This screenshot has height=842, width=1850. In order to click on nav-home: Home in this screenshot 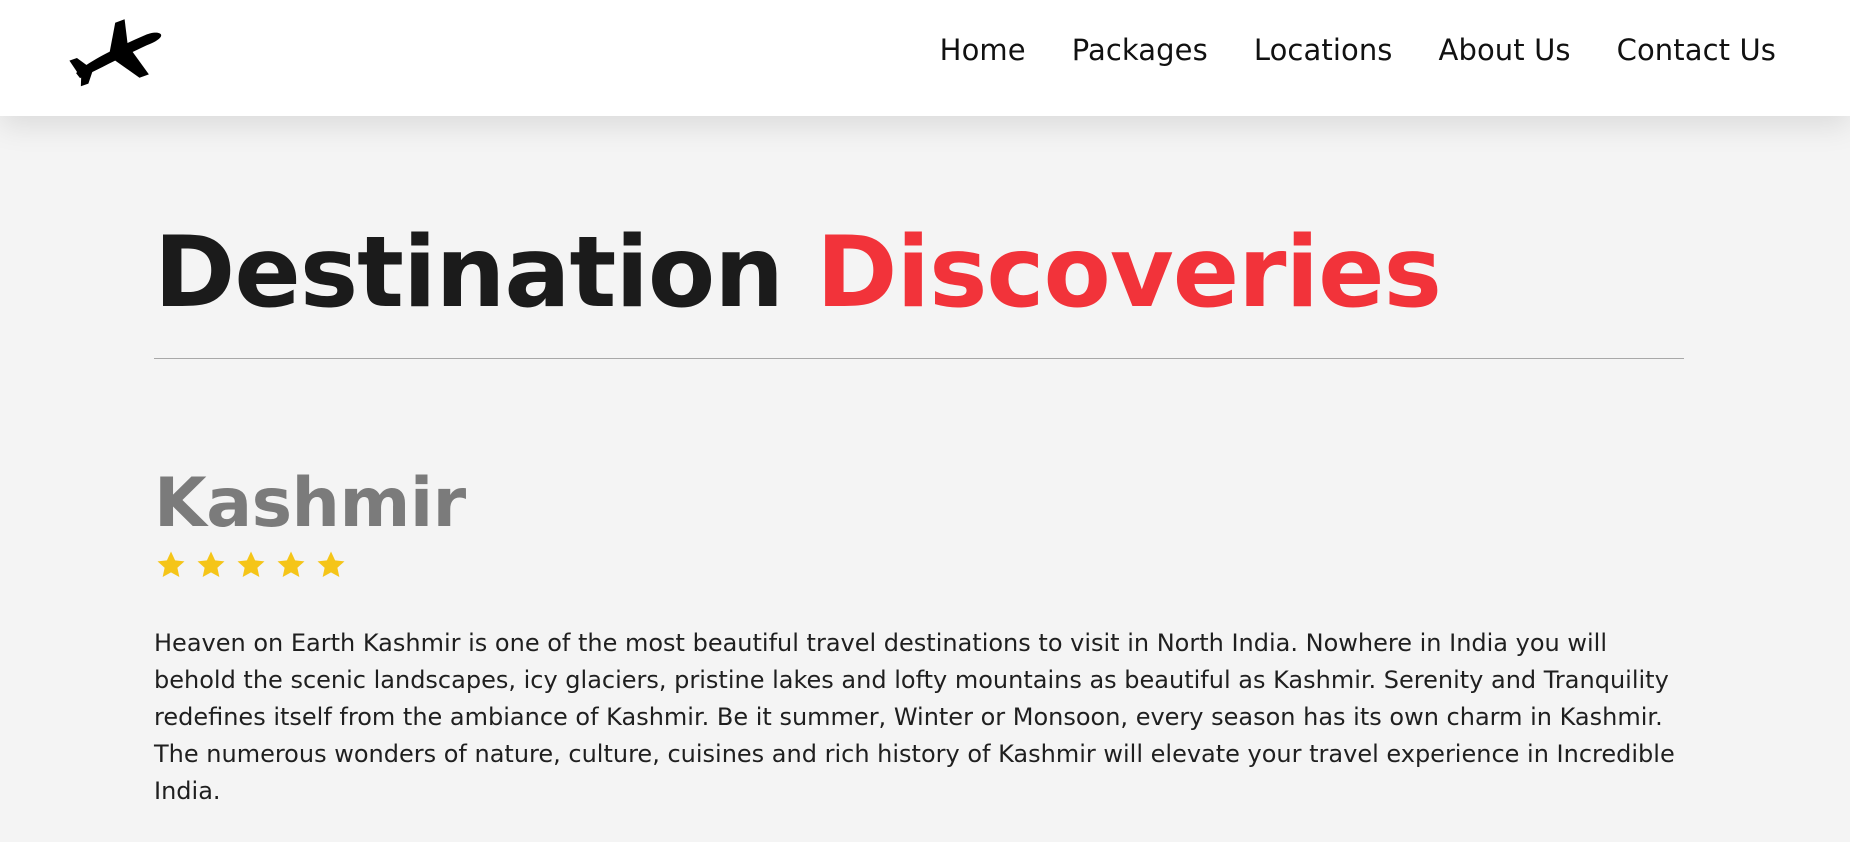, I will do `click(983, 50)`.